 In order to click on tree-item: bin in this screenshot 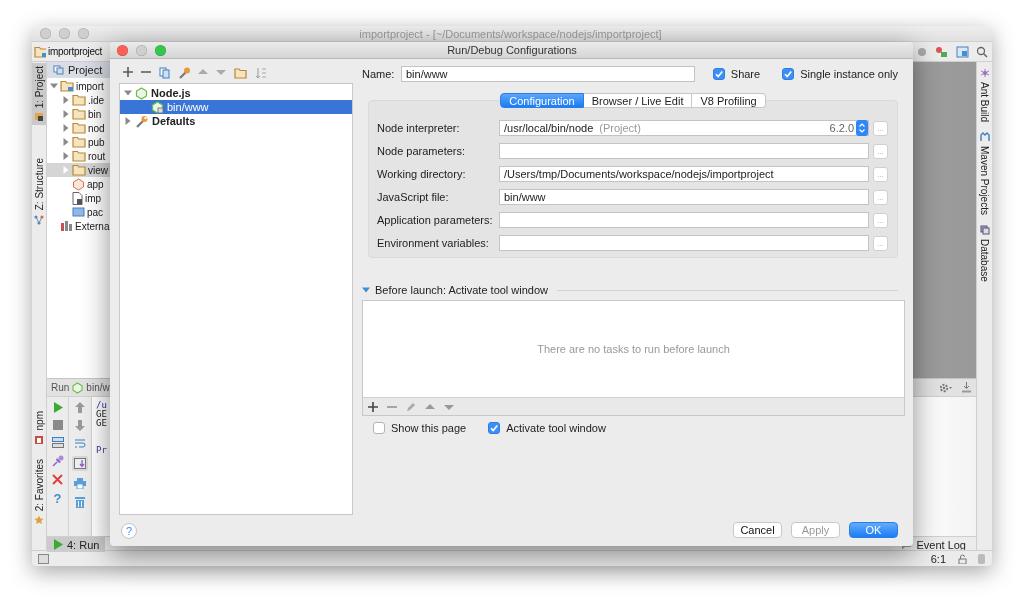, I will do `click(78, 114)`.